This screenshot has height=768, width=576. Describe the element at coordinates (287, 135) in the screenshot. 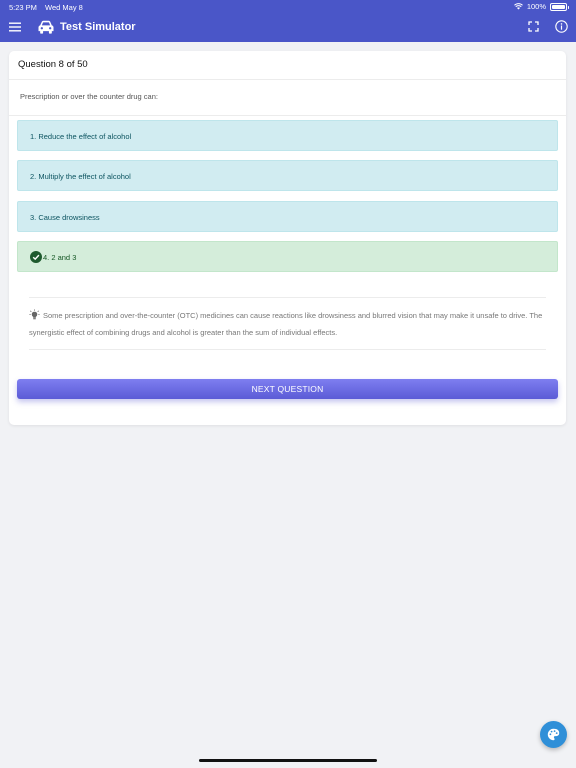

I see `answer-option-1: 1. Reduce the effect of alcohol` at that location.